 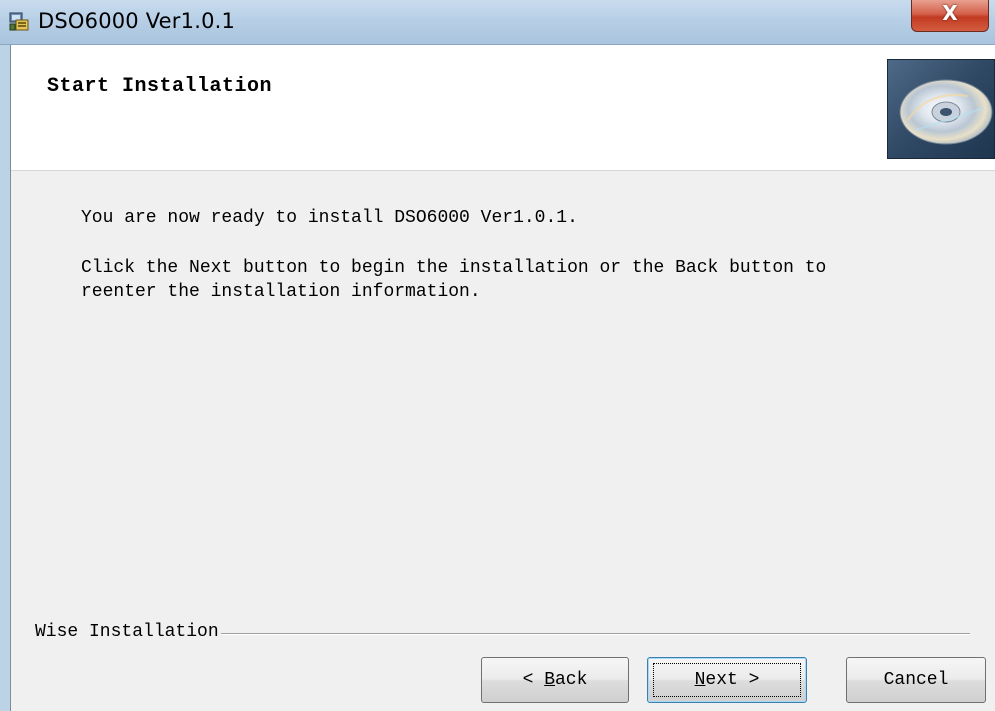 What do you see at coordinates (497, 22) in the screenshot?
I see `title-bar: DSO6000 Ver1.0.1 X` at bounding box center [497, 22].